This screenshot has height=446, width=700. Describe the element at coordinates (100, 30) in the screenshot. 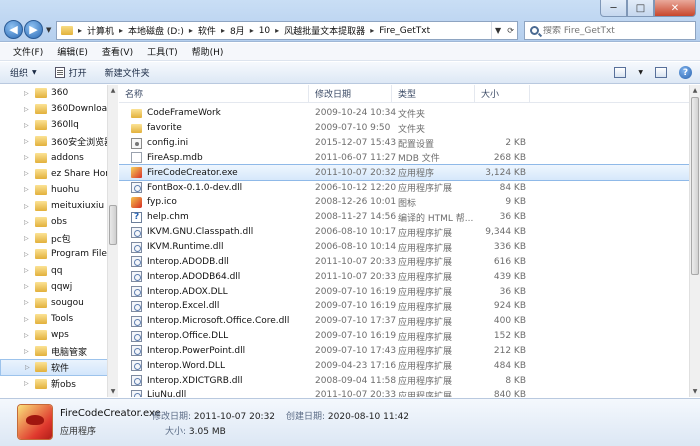

I see `breadcrumb-computer: 计算机` at that location.